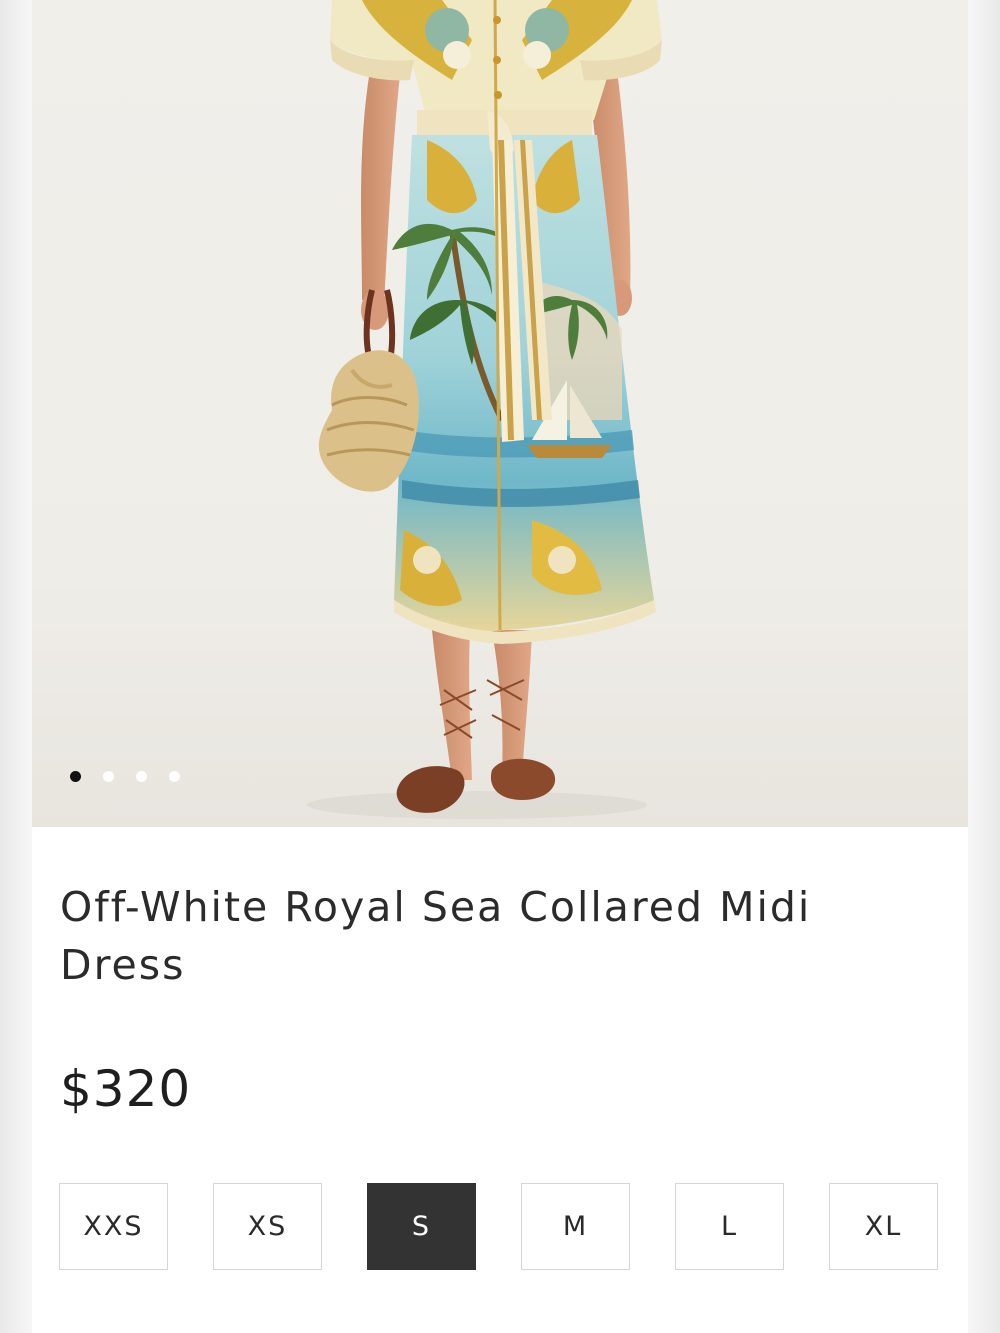 The image size is (1000, 1333). What do you see at coordinates (126, 1089) in the screenshot?
I see `product-price: $320` at bounding box center [126, 1089].